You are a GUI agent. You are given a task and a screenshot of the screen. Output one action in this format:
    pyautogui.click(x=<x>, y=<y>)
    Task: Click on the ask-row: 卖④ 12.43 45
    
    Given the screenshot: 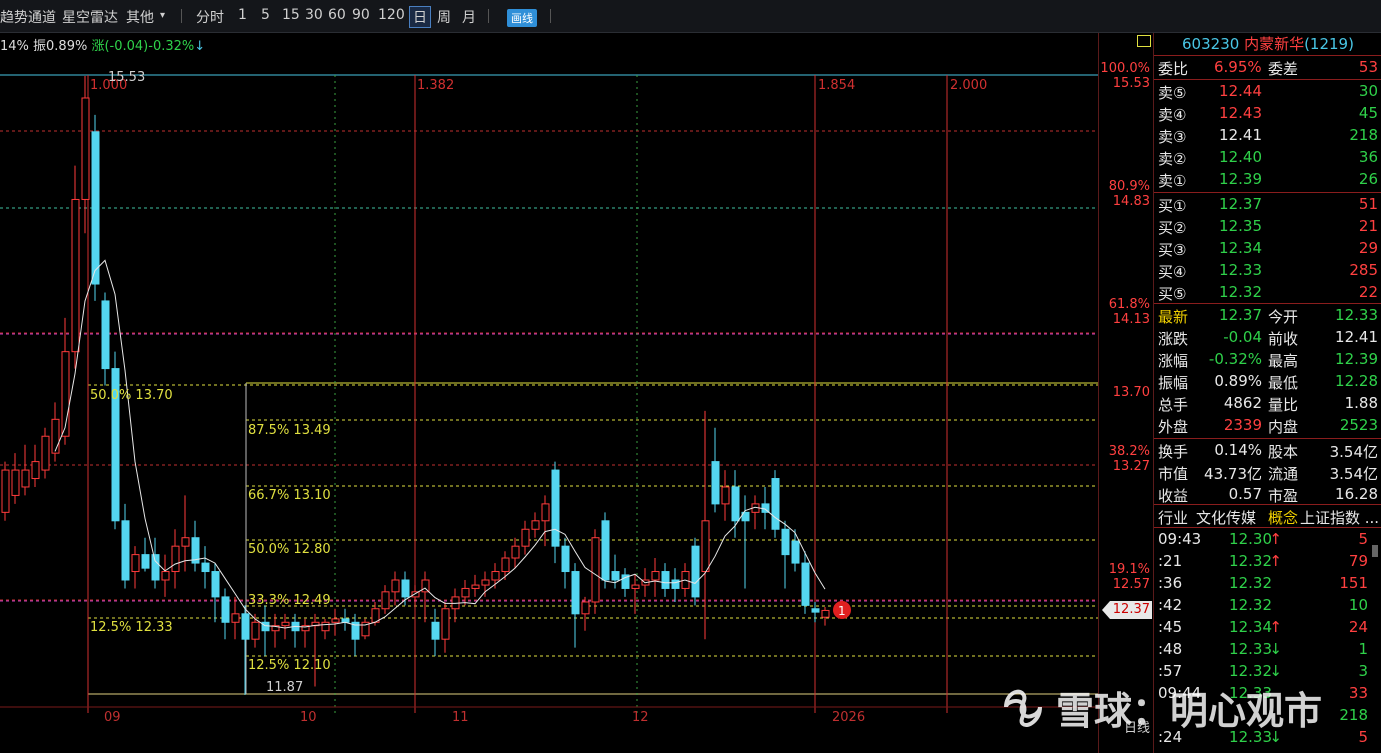 What is the action you would take?
    pyautogui.click(x=1267, y=113)
    